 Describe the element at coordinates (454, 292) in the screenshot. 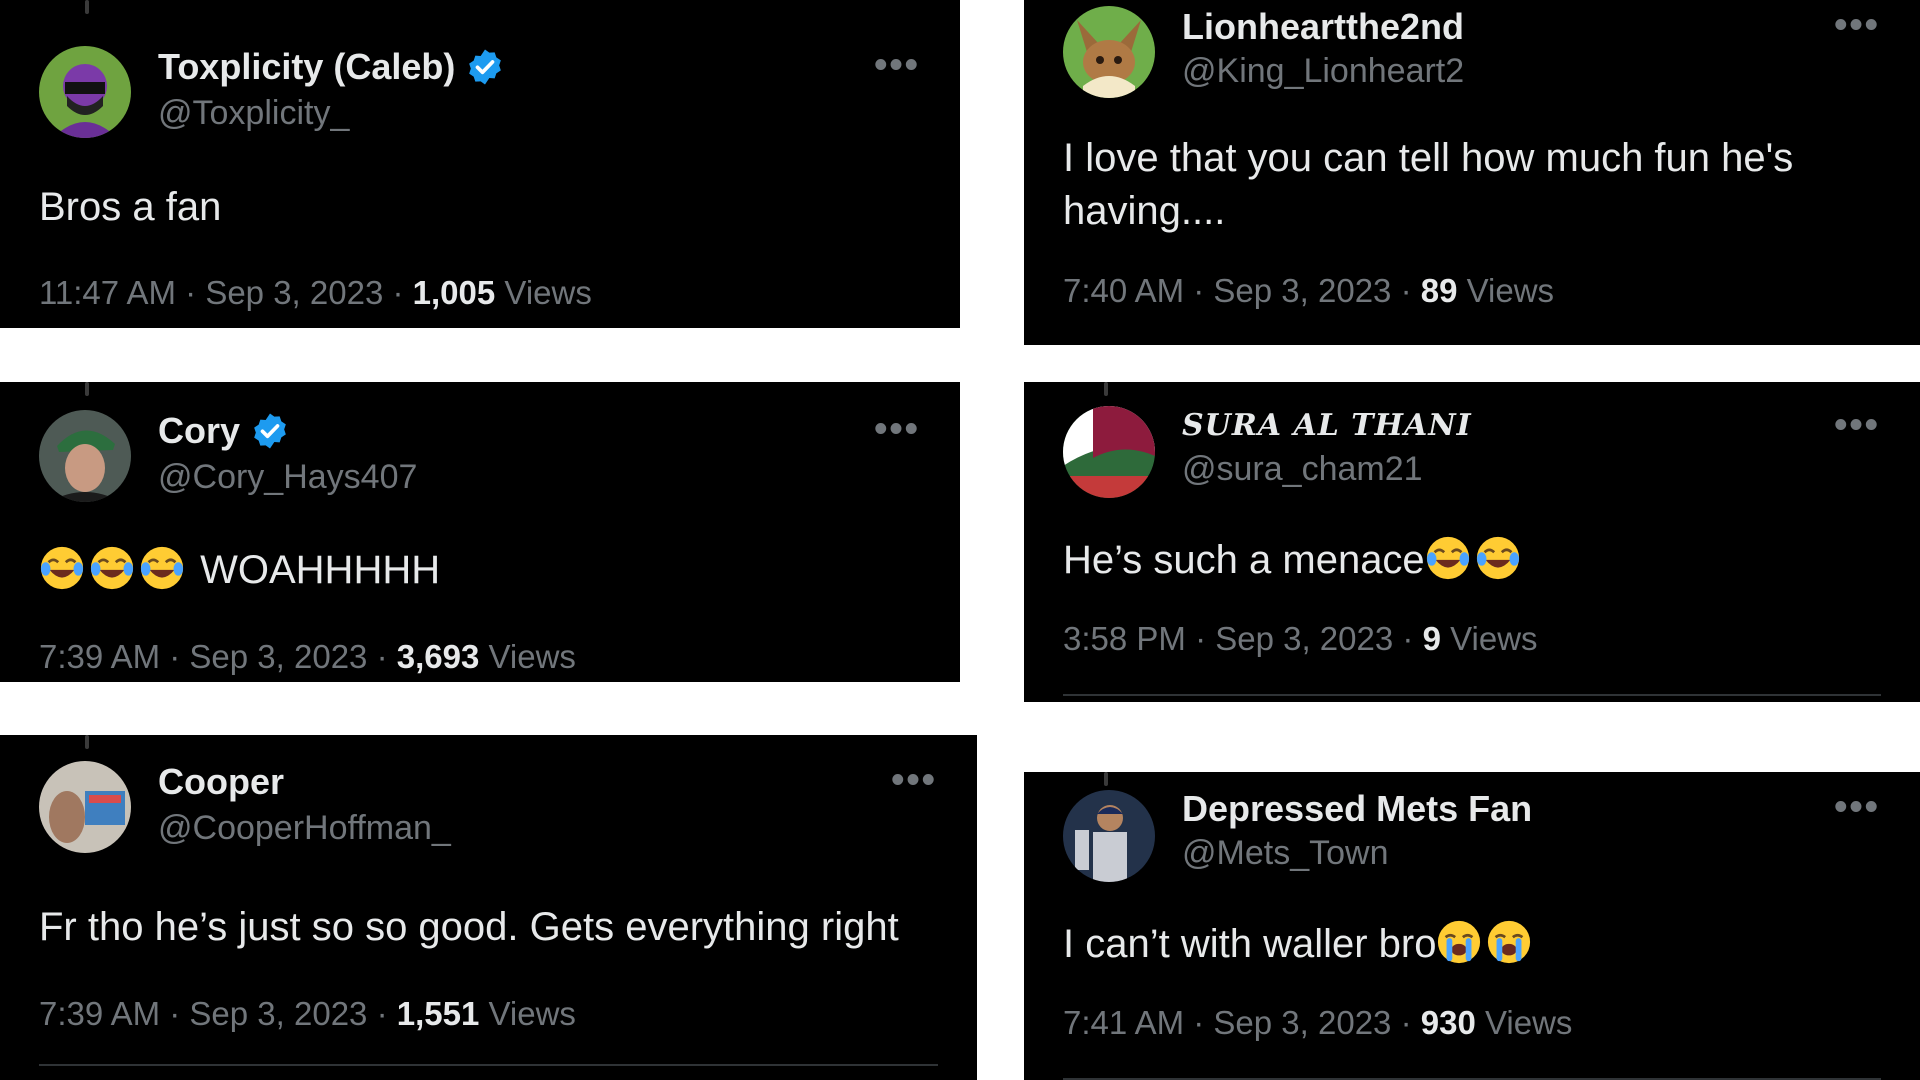

I see `views-count: 1,005` at that location.